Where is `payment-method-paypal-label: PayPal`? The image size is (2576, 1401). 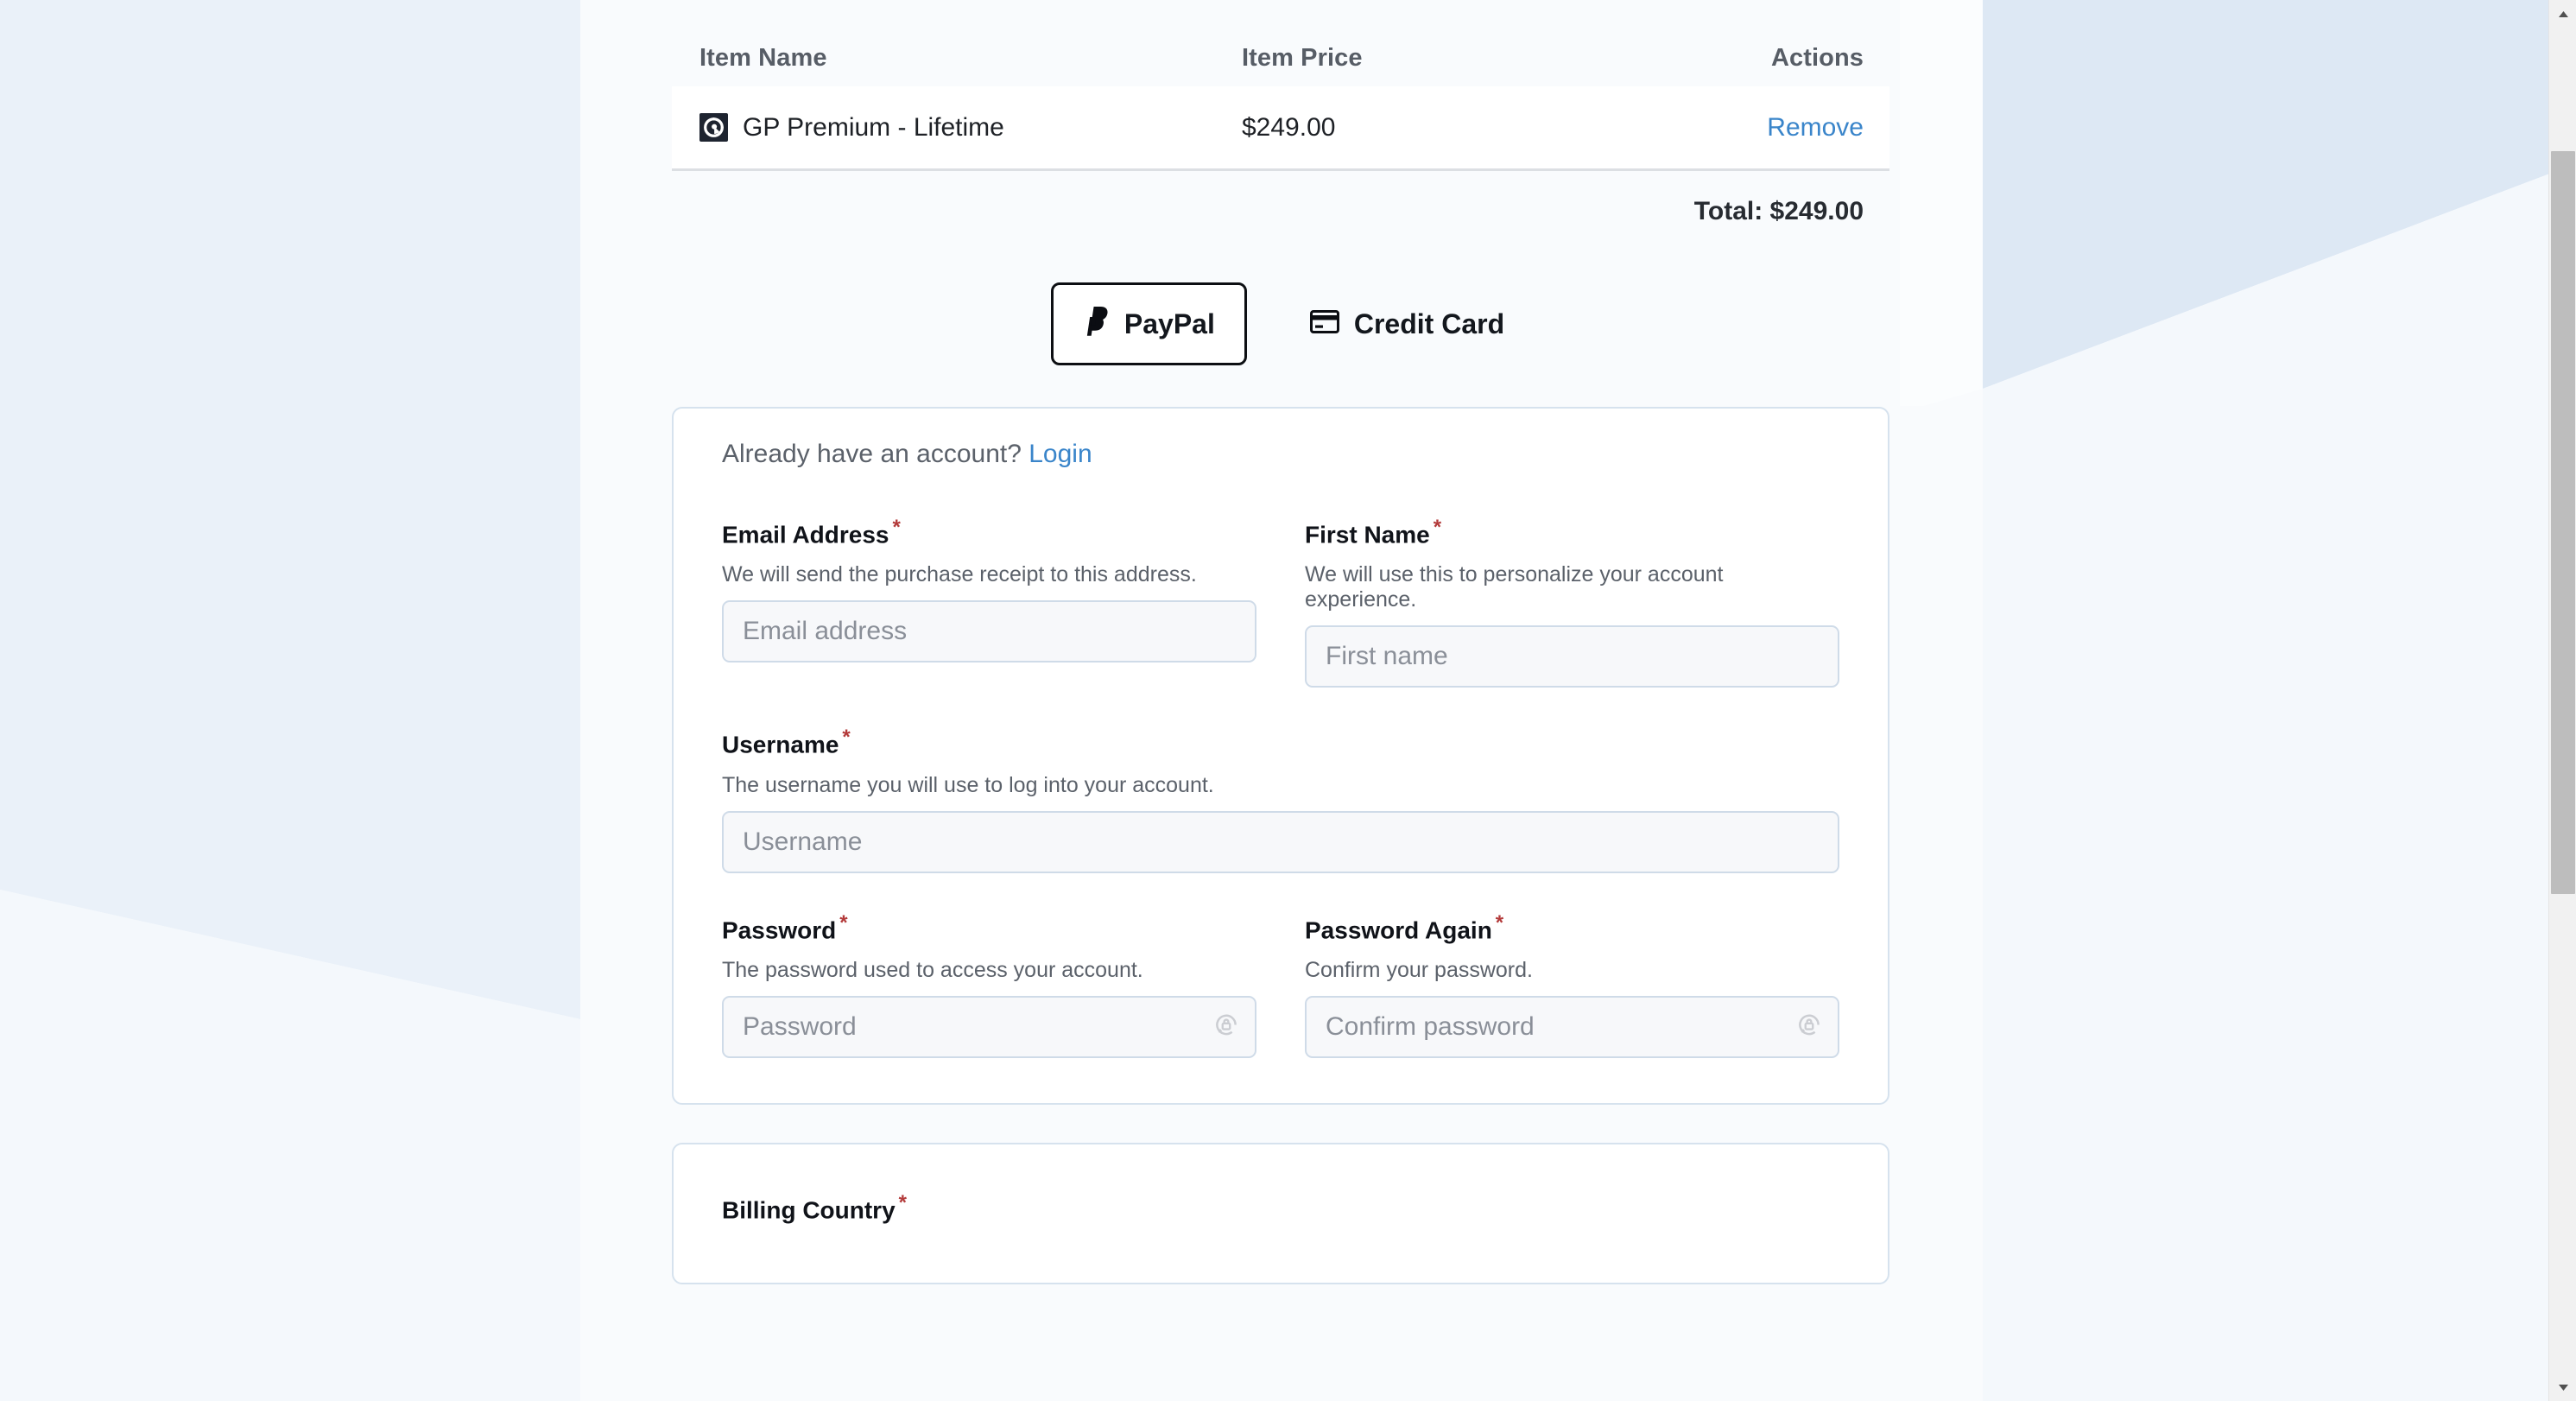
payment-method-paypal-label: PayPal is located at coordinates (1169, 323).